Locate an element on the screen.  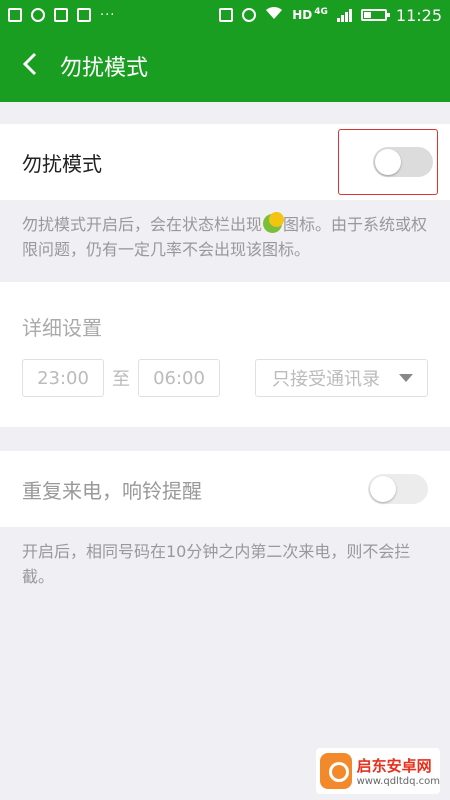
dnd-row: 勿扰模式 is located at coordinates (225, 162).